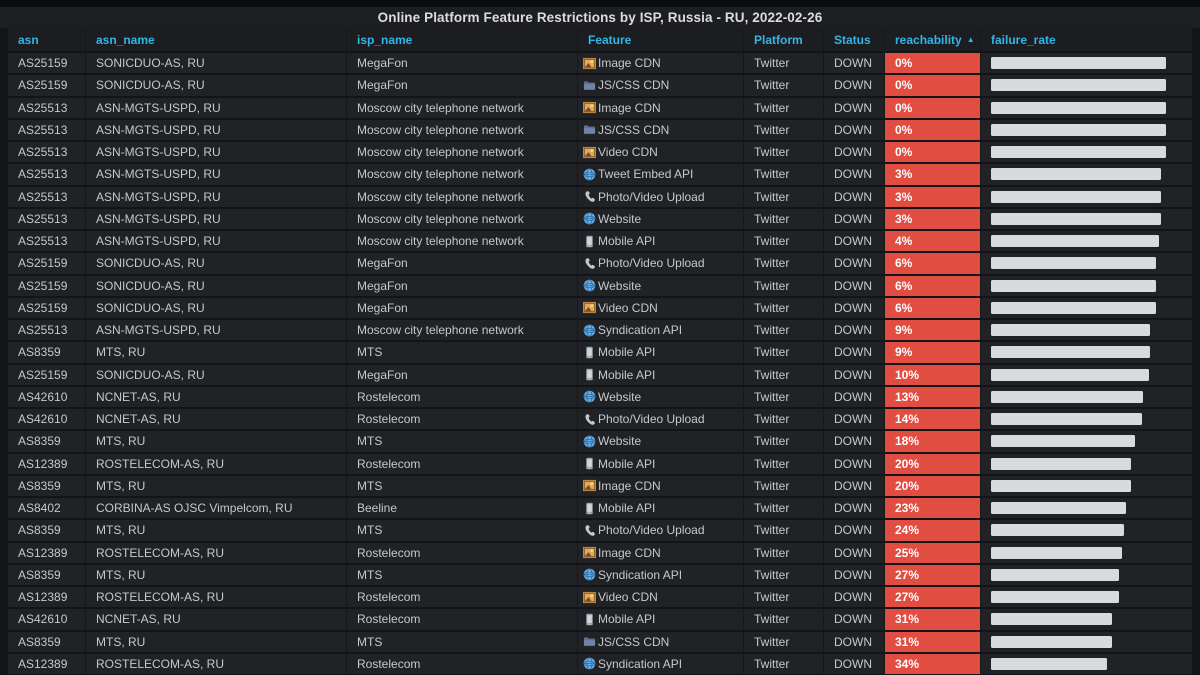  What do you see at coordinates (1086, 39) in the screenshot?
I see `column-header-failure-rate: failure_rate` at bounding box center [1086, 39].